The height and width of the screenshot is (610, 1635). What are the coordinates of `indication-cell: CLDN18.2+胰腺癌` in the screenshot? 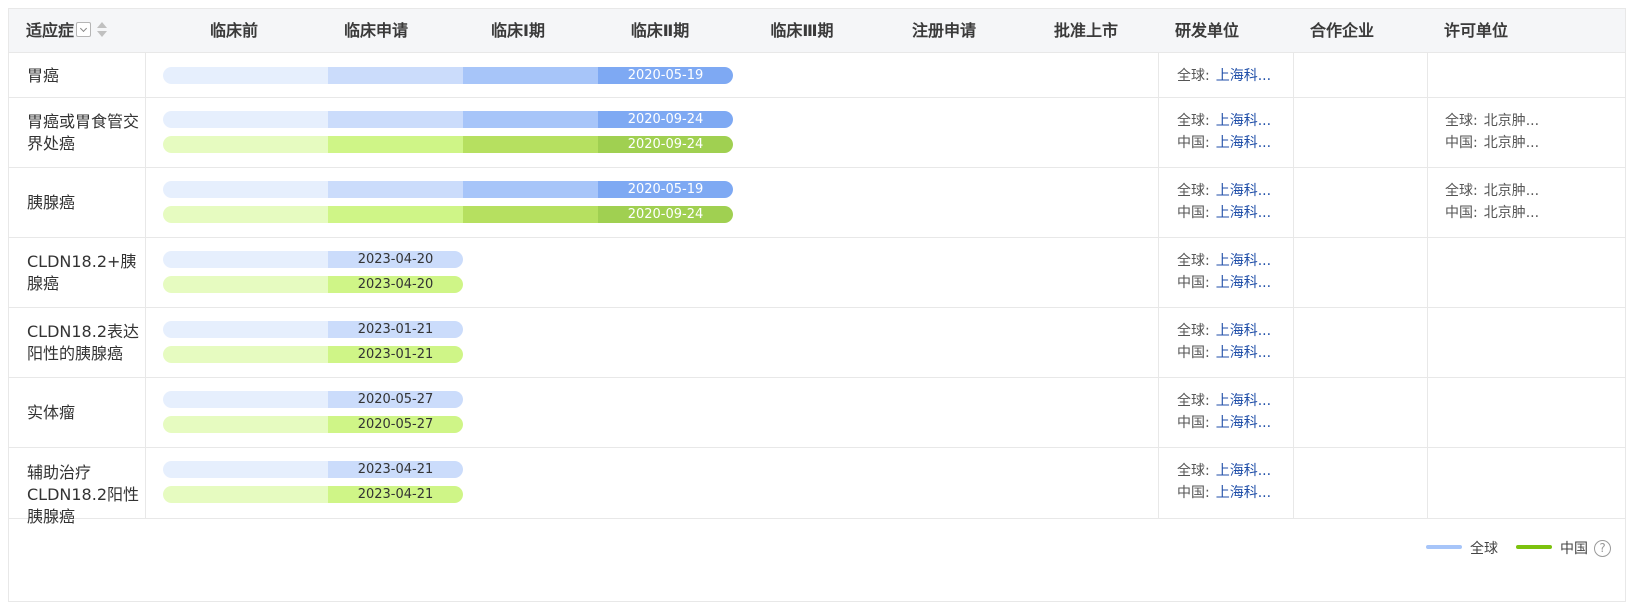 It's located at (82, 272).